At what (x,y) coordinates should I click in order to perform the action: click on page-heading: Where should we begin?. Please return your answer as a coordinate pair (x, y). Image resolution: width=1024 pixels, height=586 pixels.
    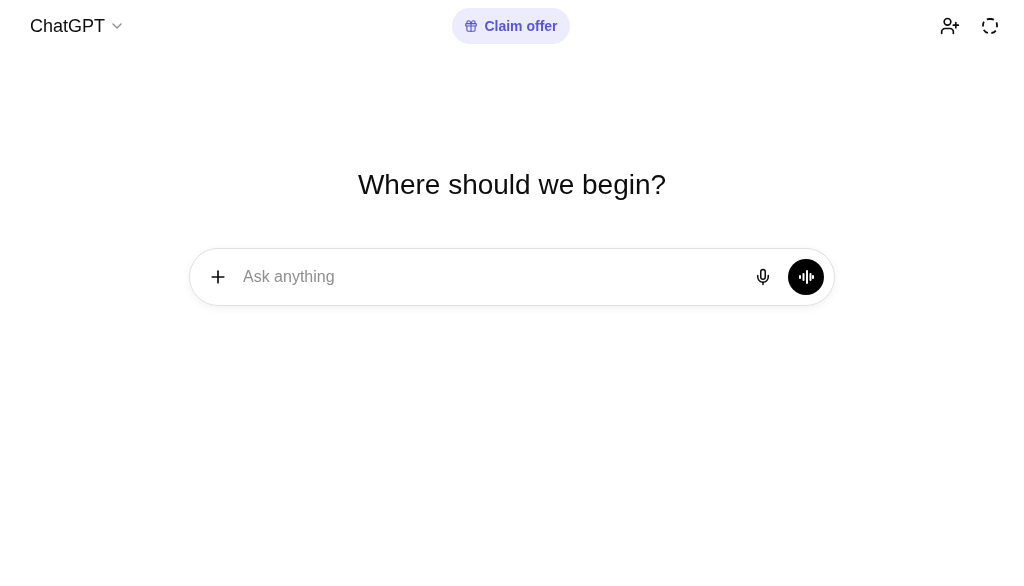
    Looking at the image, I should click on (512, 185).